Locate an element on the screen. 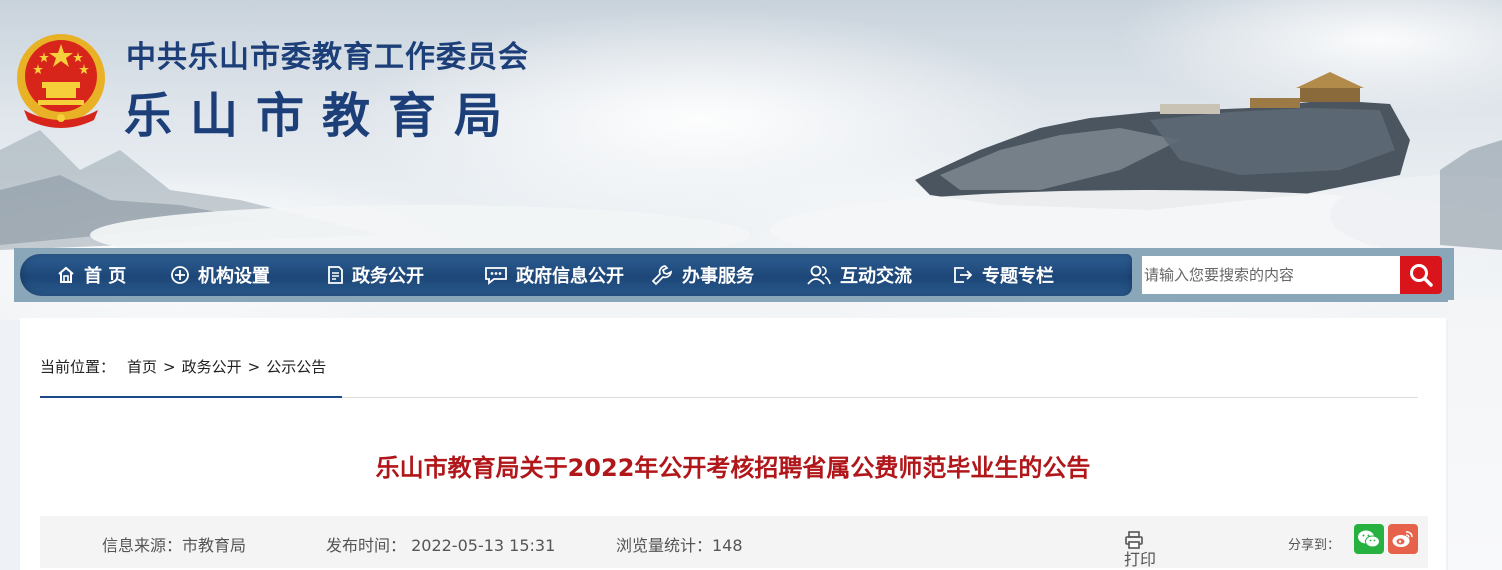  nav-label: 政务公开 is located at coordinates (388, 276).